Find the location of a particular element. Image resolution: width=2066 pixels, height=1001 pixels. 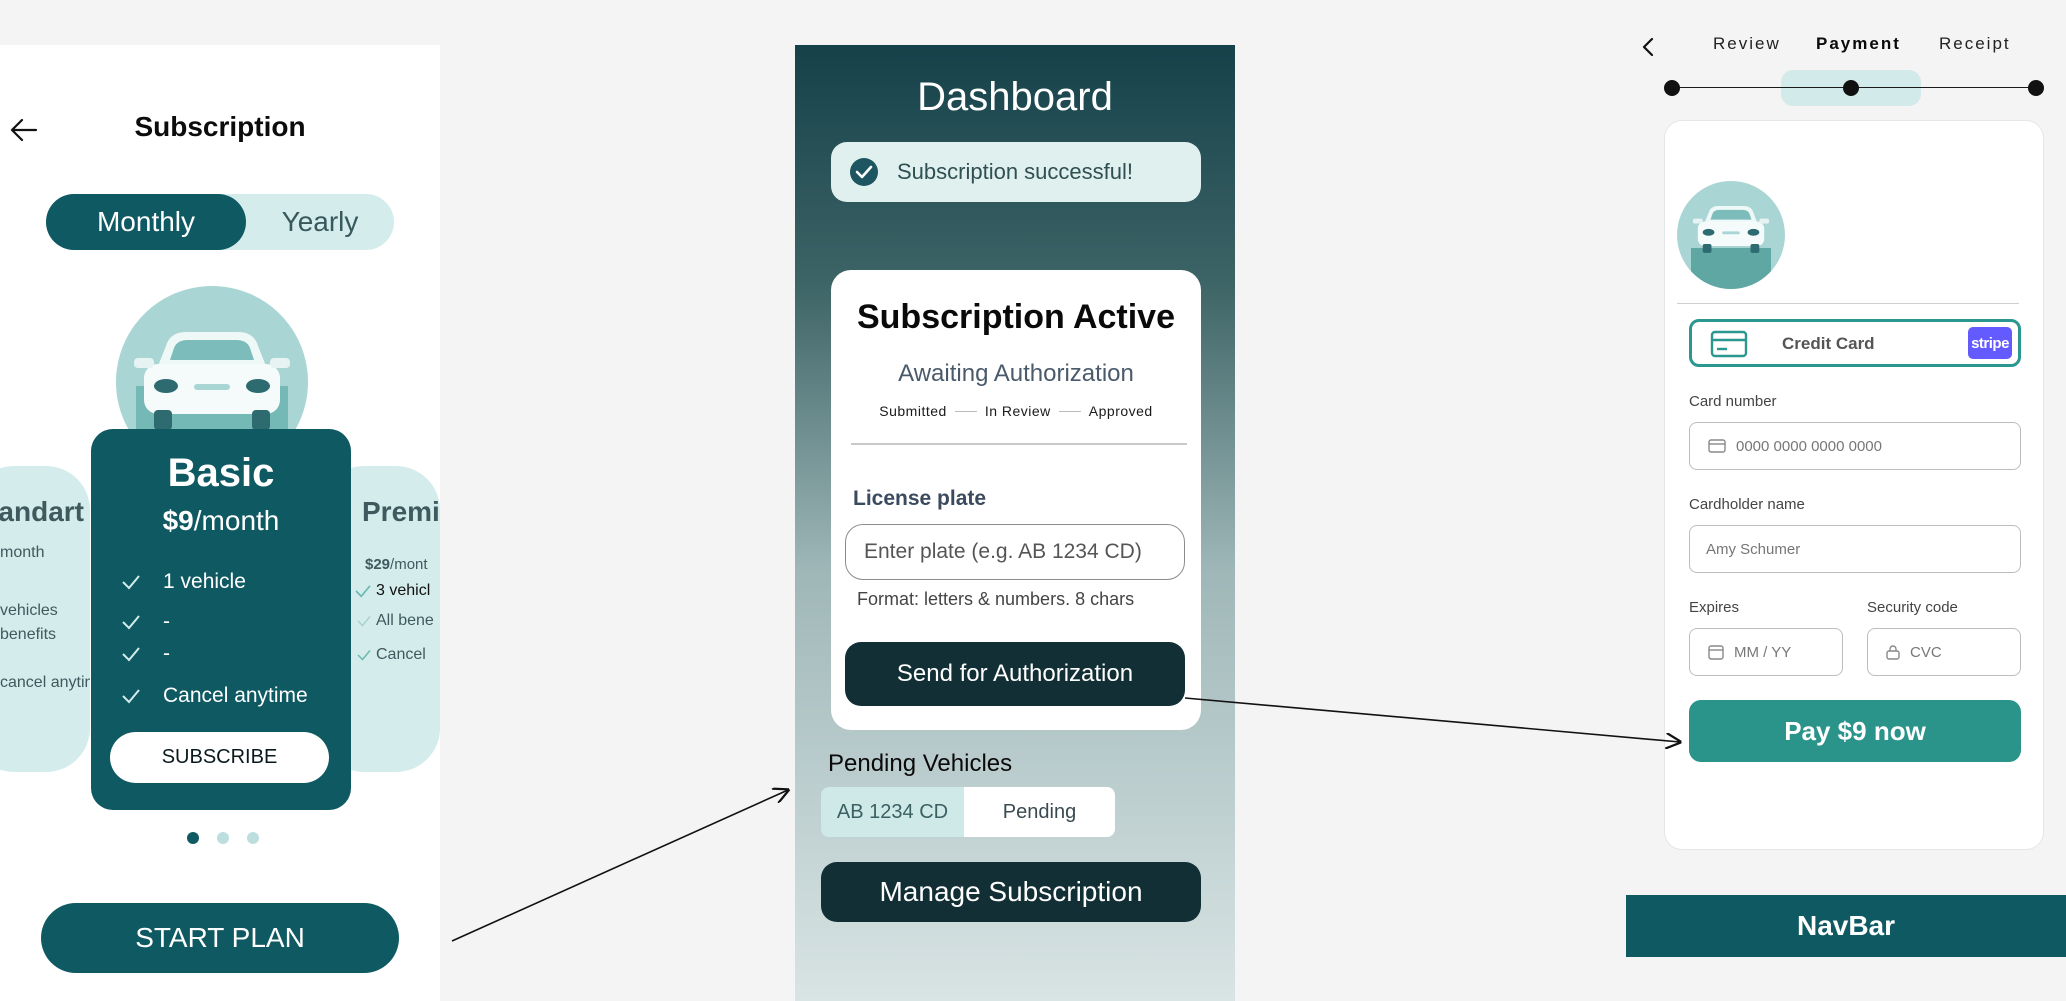

toggle-monthly: Monthly is located at coordinates (146, 222).